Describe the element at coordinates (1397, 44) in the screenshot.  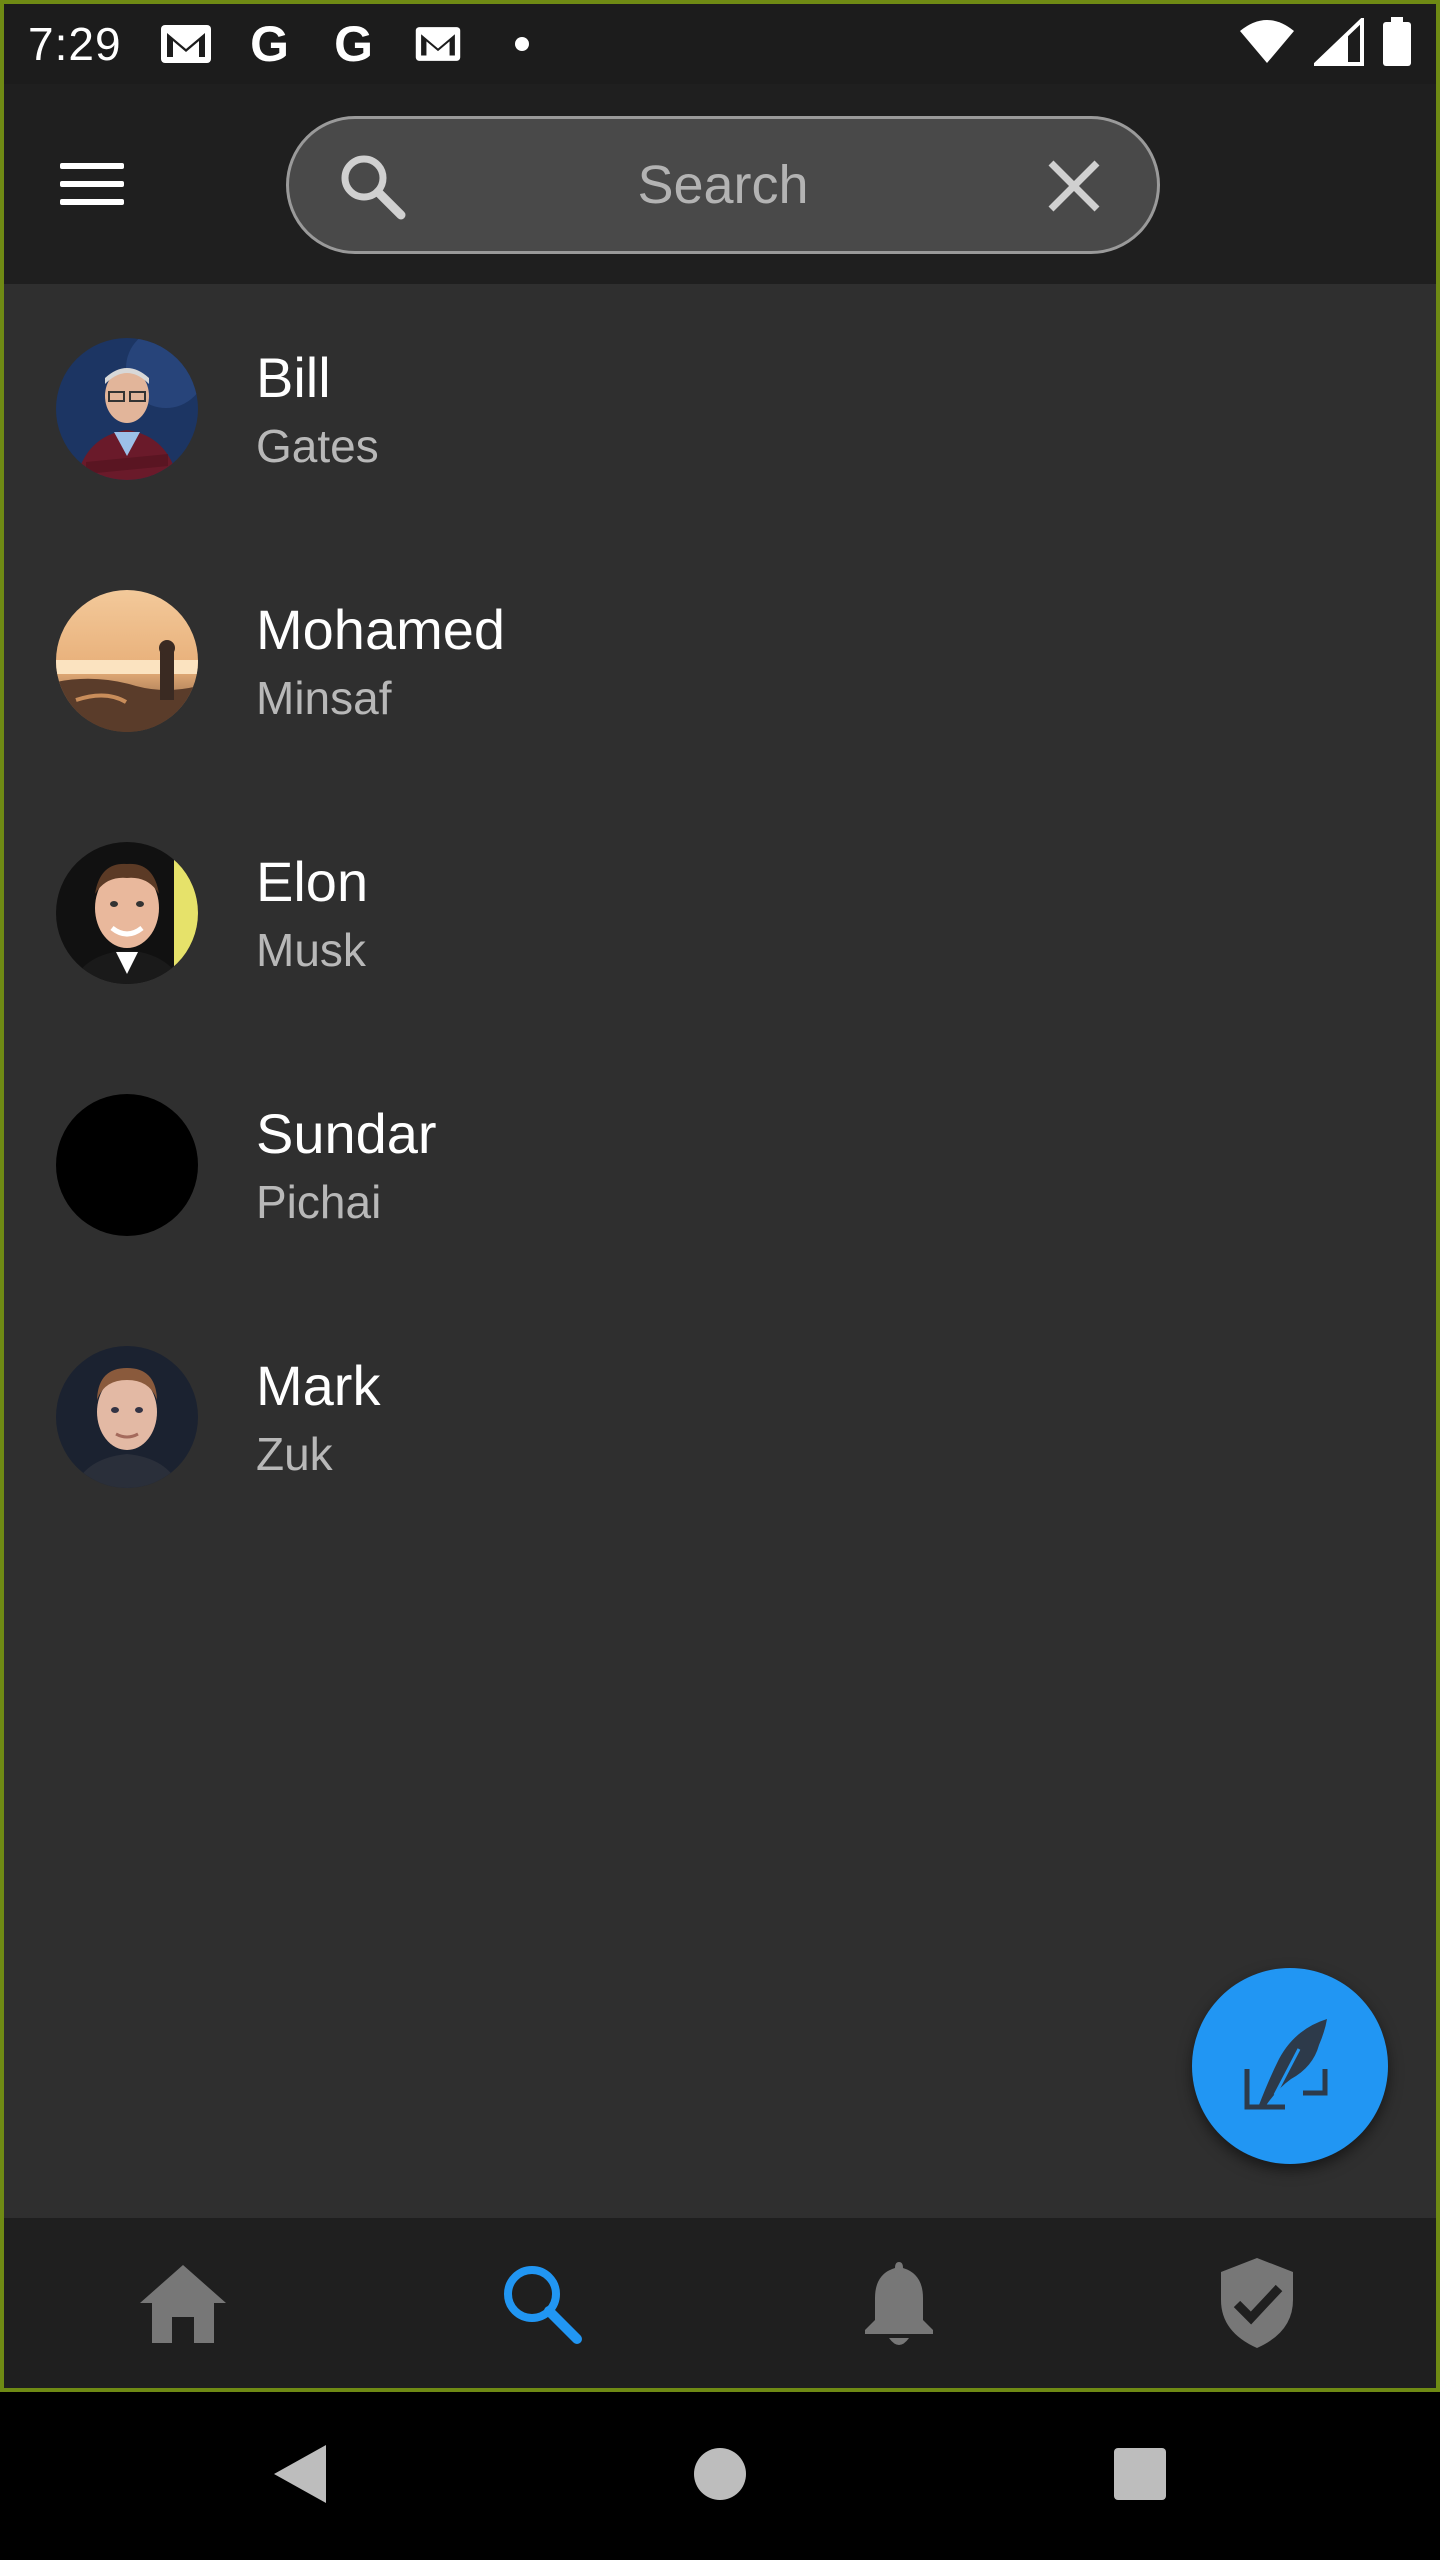
I see `battery-icon` at that location.